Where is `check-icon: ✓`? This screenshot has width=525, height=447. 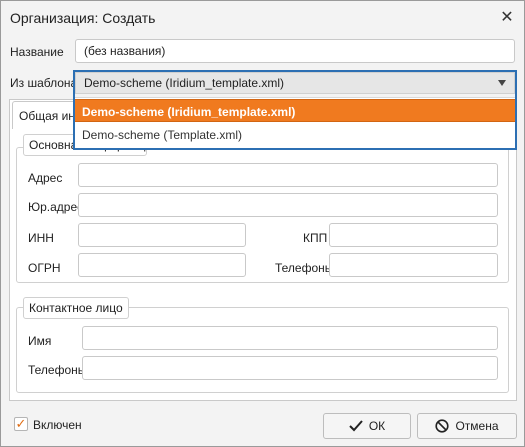 check-icon: ✓ is located at coordinates (21, 423).